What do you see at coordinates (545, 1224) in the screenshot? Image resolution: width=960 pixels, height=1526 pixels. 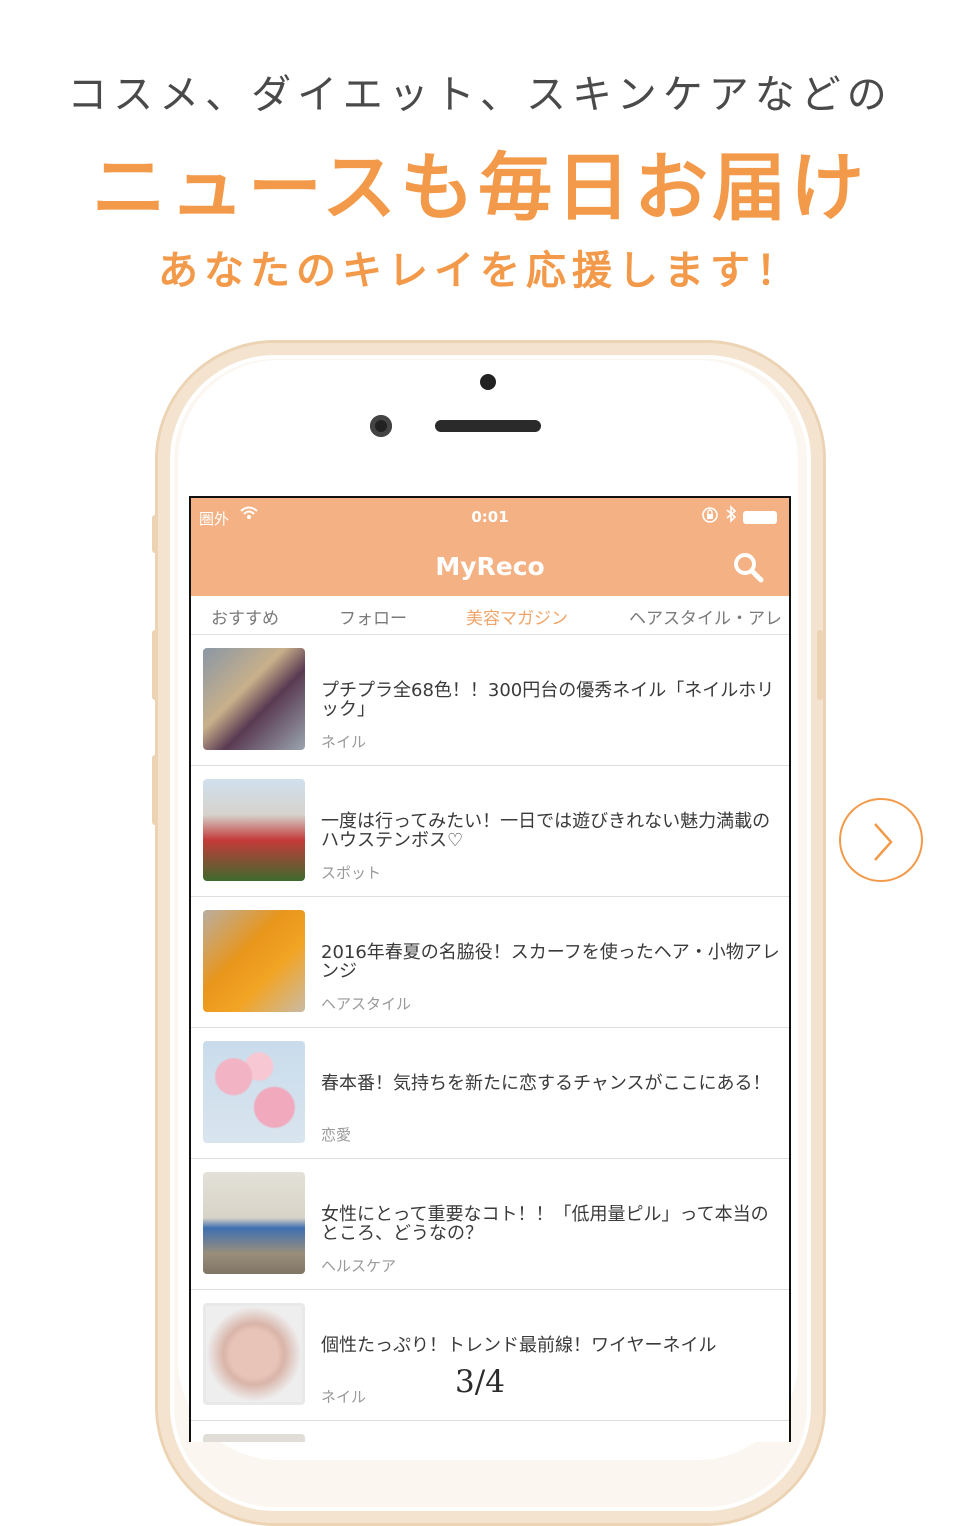 I see `article-title: 女性にとって重要なコト！！「低用量ピル」って本当のところ、どうなの？` at bounding box center [545, 1224].